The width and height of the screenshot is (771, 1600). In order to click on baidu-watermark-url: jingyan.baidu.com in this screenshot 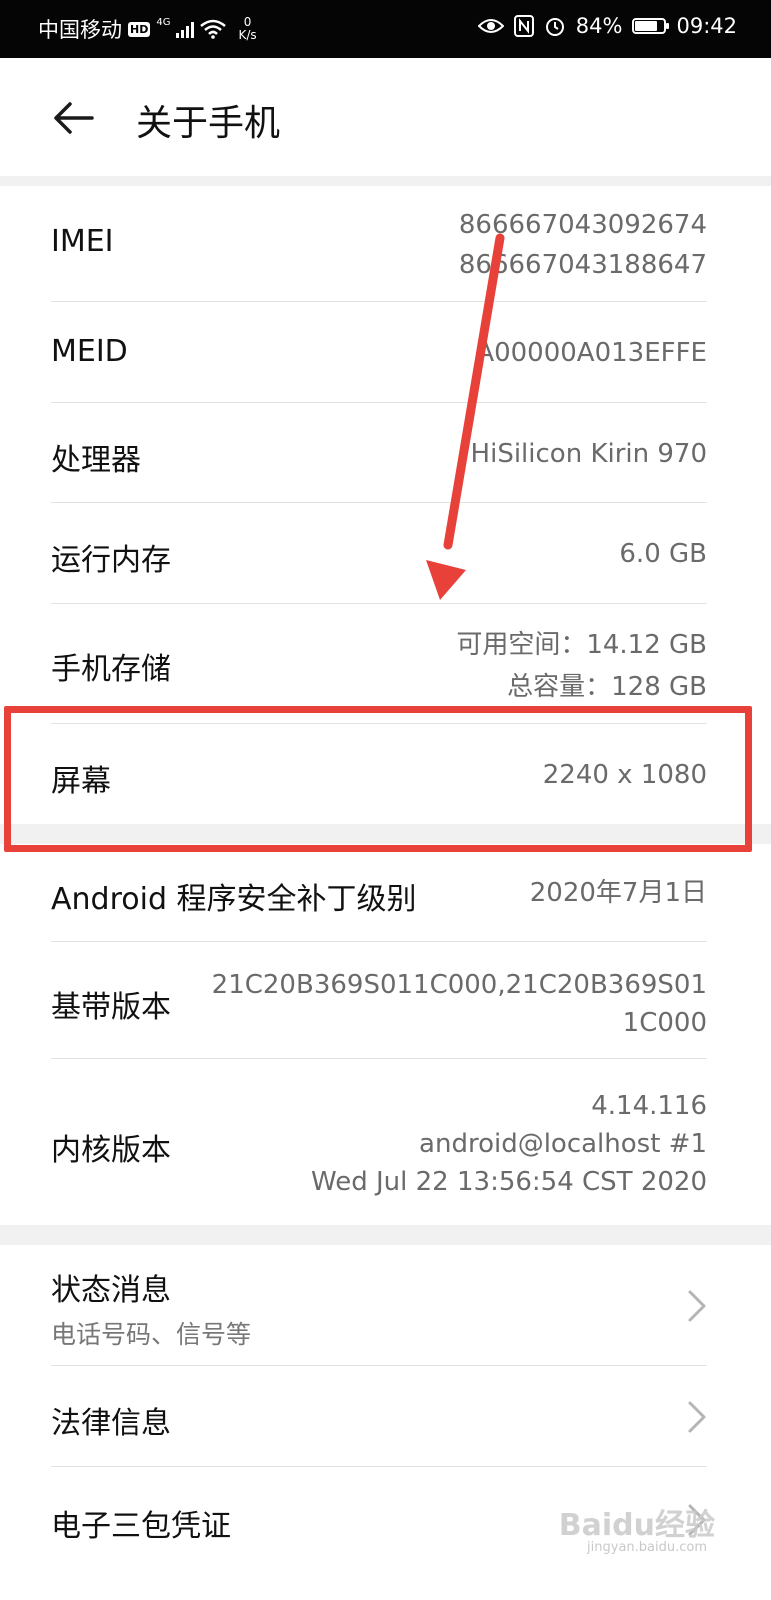, I will do `click(647, 1547)`.